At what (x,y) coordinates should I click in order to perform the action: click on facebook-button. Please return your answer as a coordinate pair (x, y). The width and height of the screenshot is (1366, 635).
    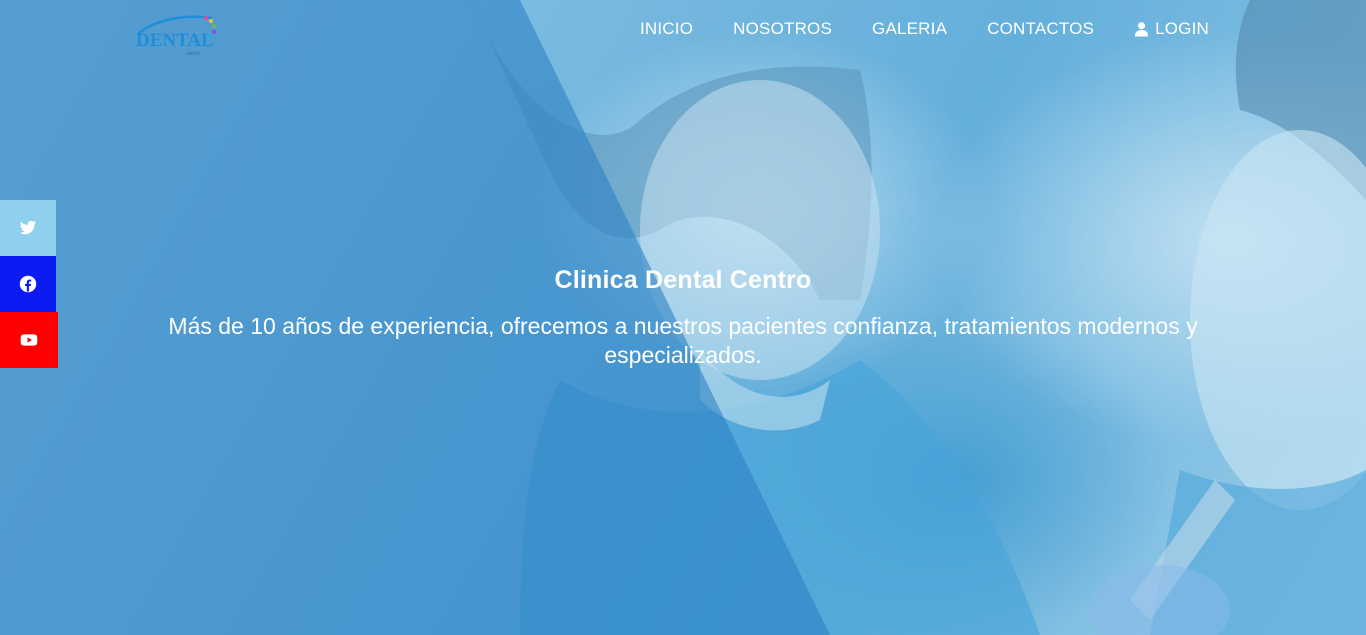
    Looking at the image, I should click on (28, 284).